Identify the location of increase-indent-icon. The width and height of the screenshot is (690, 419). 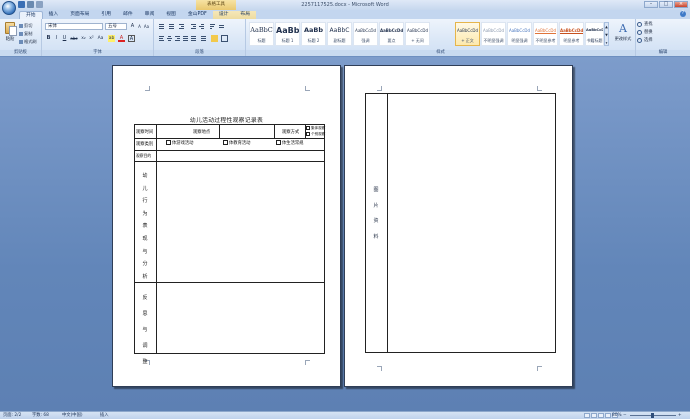
(201, 26).